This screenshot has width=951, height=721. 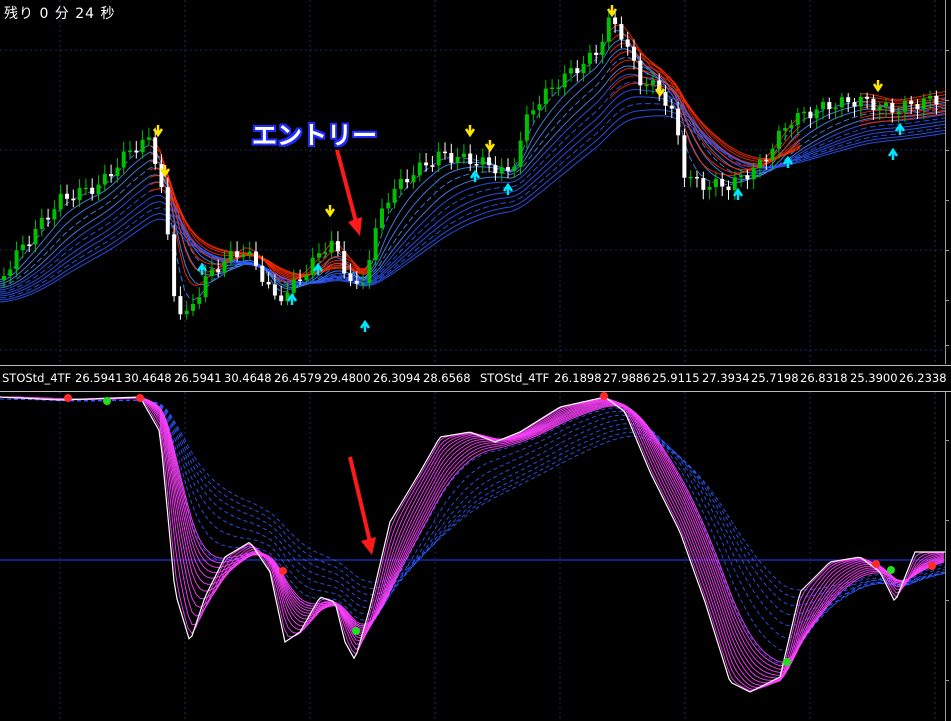 What do you see at coordinates (202, 268) in the screenshot?
I see `up-arrow-icon` at bounding box center [202, 268].